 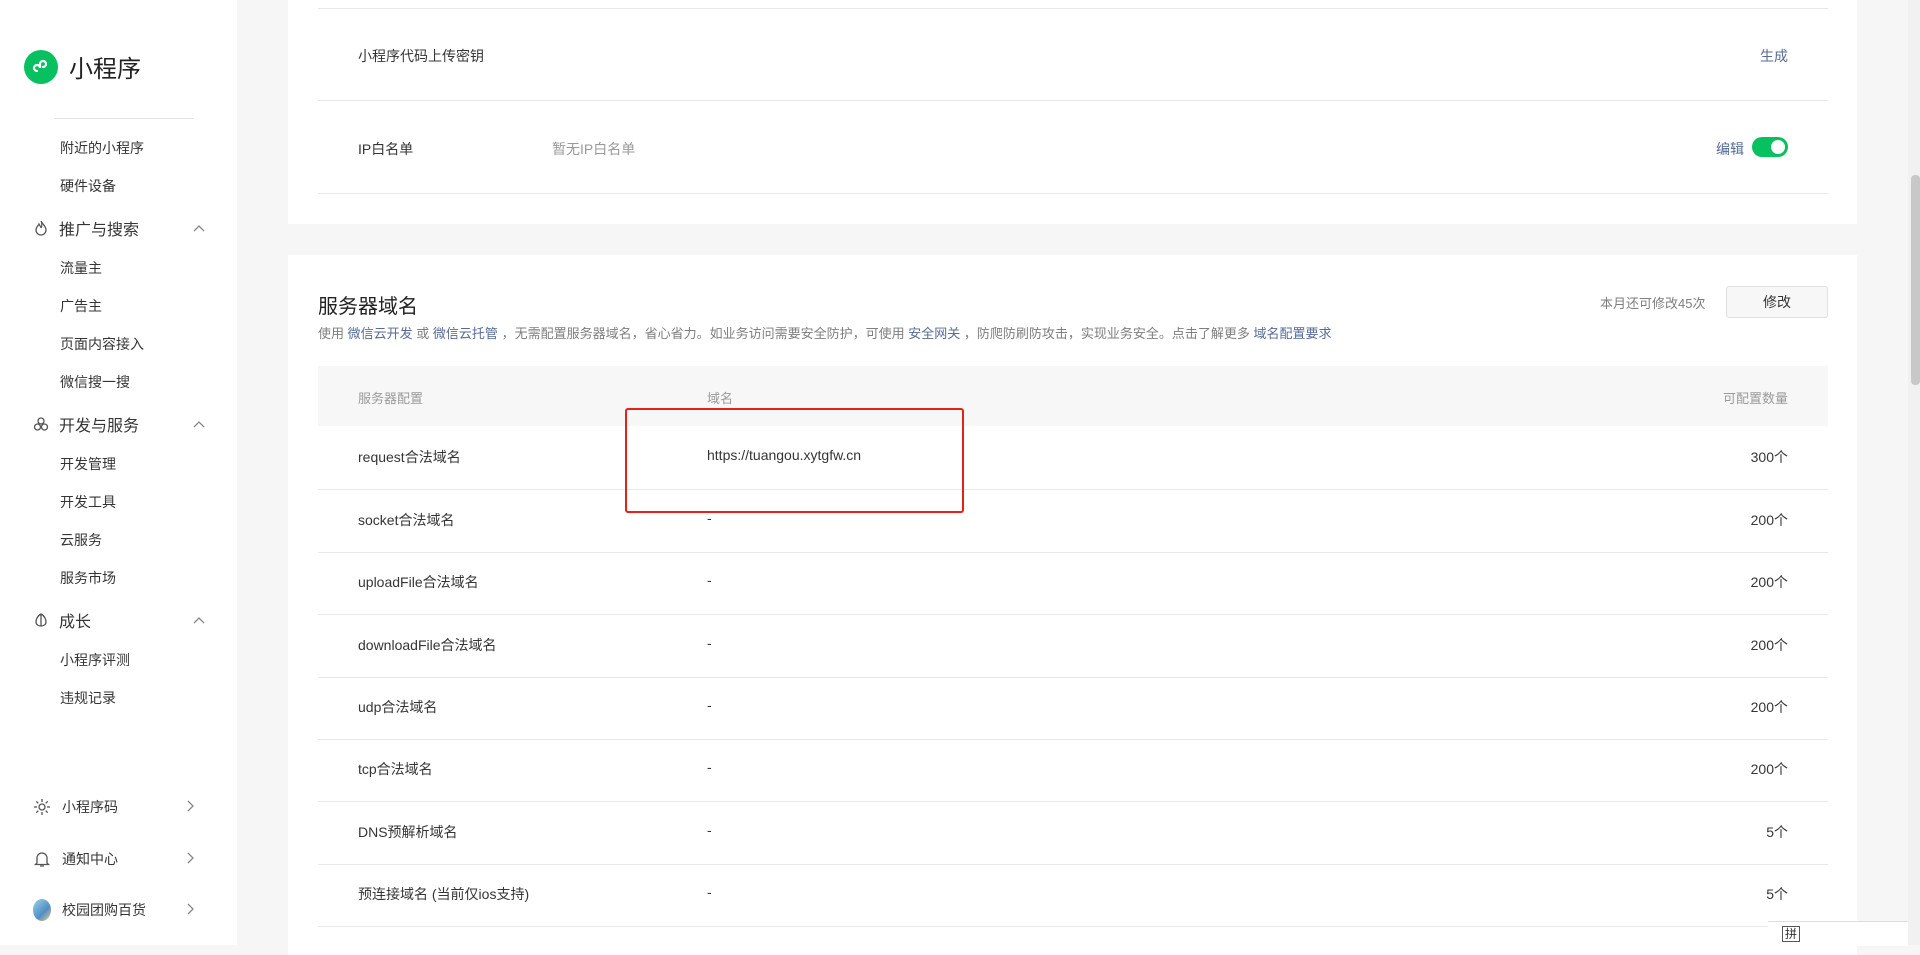 I want to click on sidebar-notification-center: 通知中心, so click(x=114, y=859).